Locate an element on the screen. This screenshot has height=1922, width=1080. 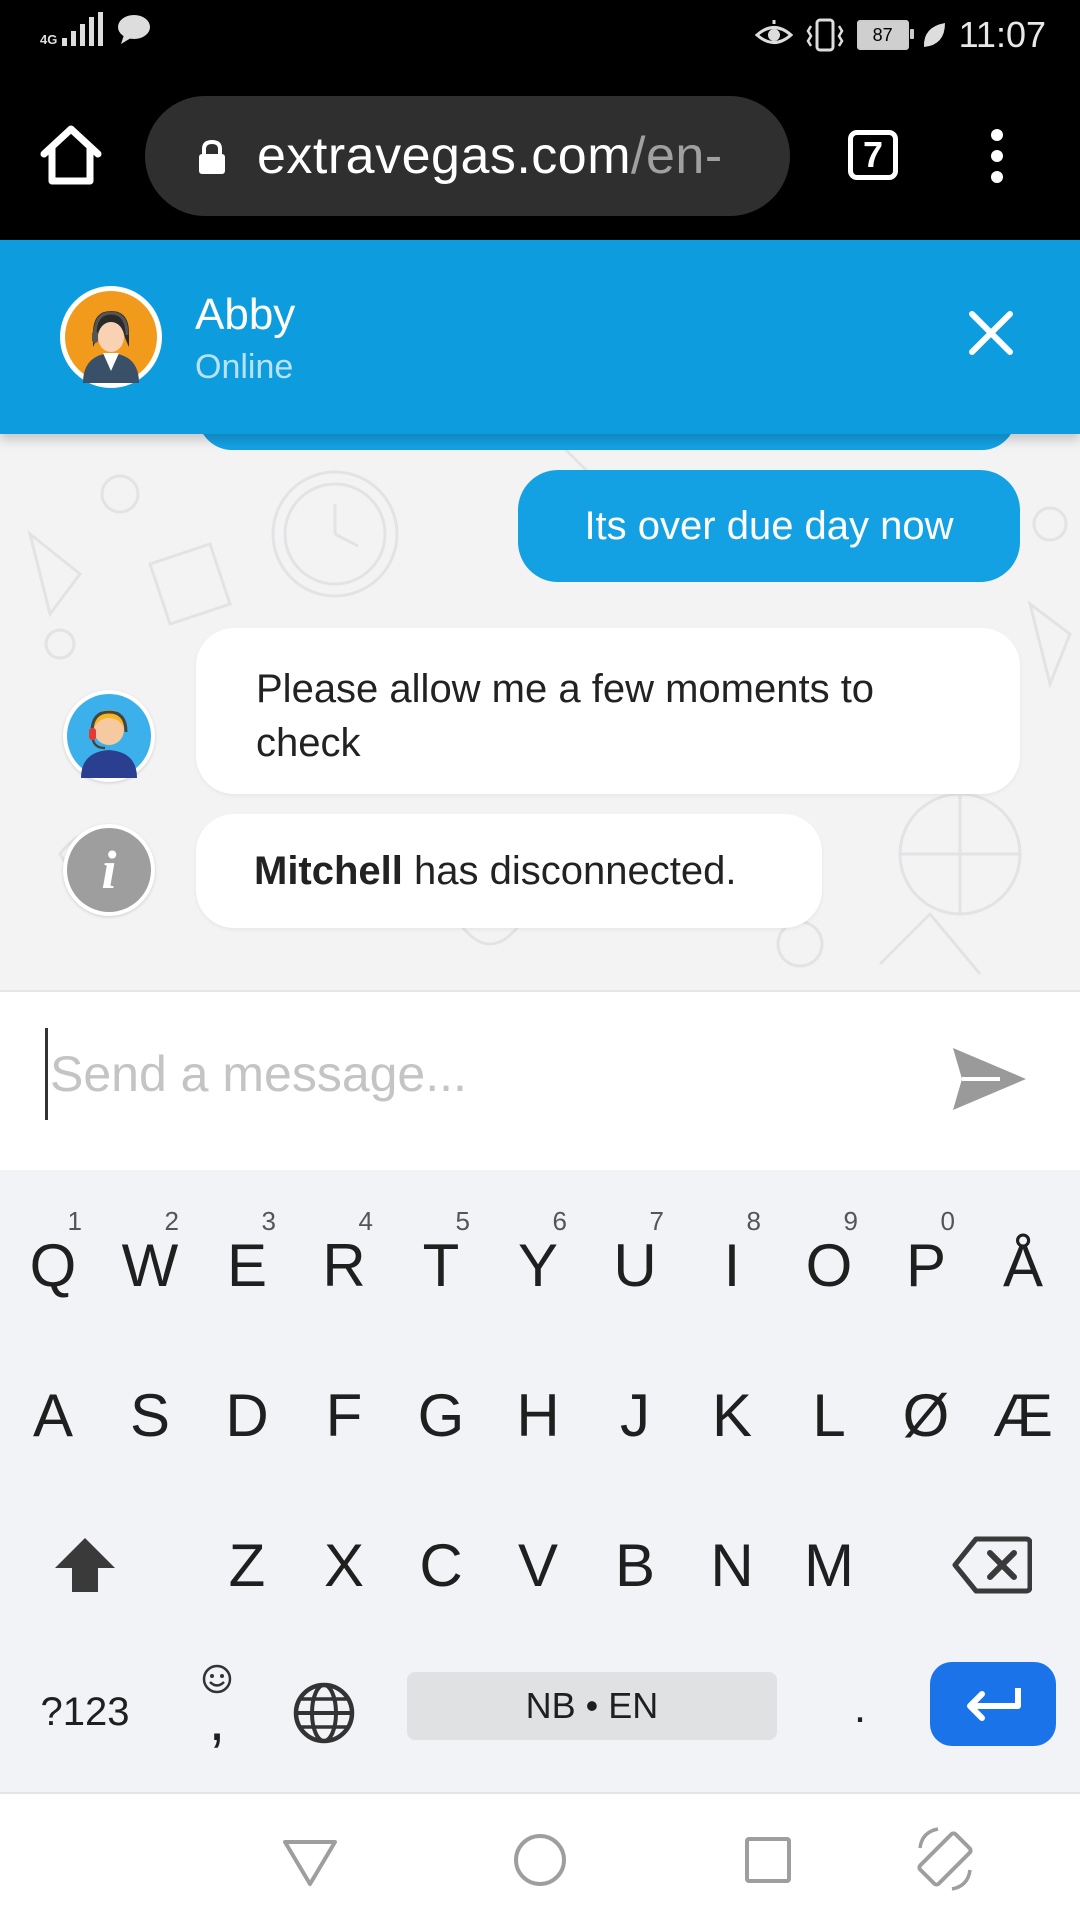
shift-icon is located at coordinates (85, 1565).